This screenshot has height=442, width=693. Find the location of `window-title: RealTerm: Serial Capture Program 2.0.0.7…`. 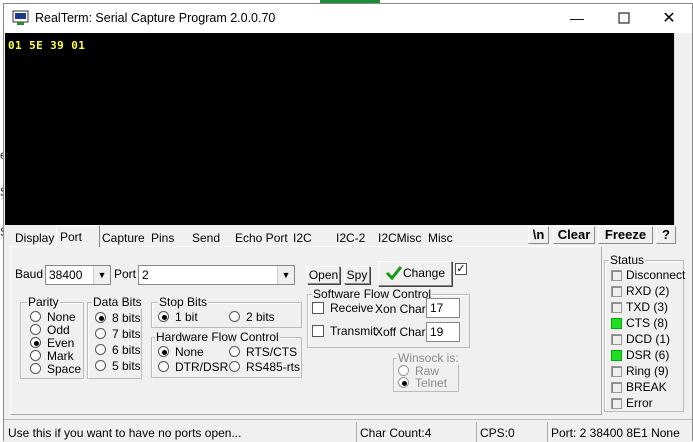

window-title: RealTerm: Serial Capture Program 2.0.0.7… is located at coordinates (155, 18).